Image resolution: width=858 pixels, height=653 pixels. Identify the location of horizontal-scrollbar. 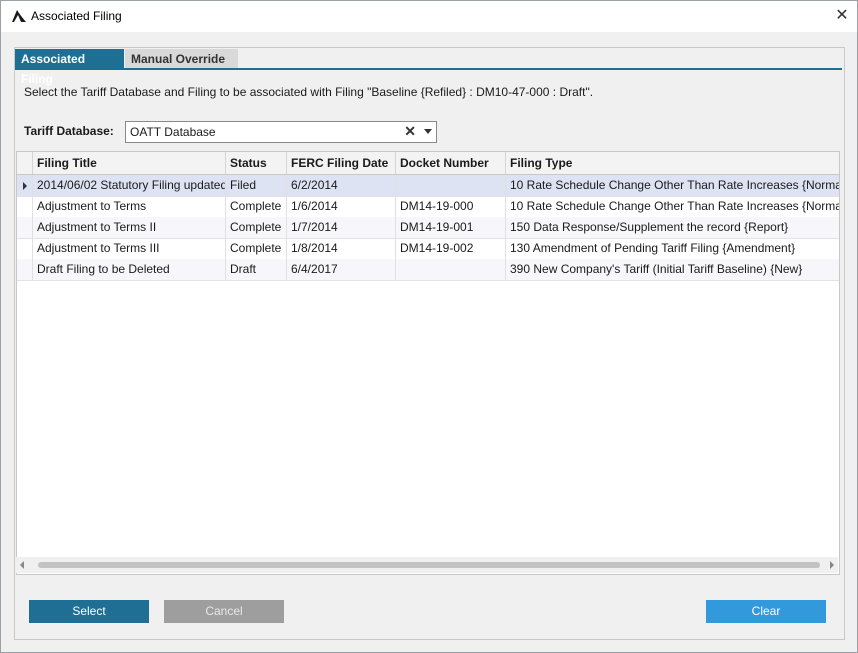
(427, 565).